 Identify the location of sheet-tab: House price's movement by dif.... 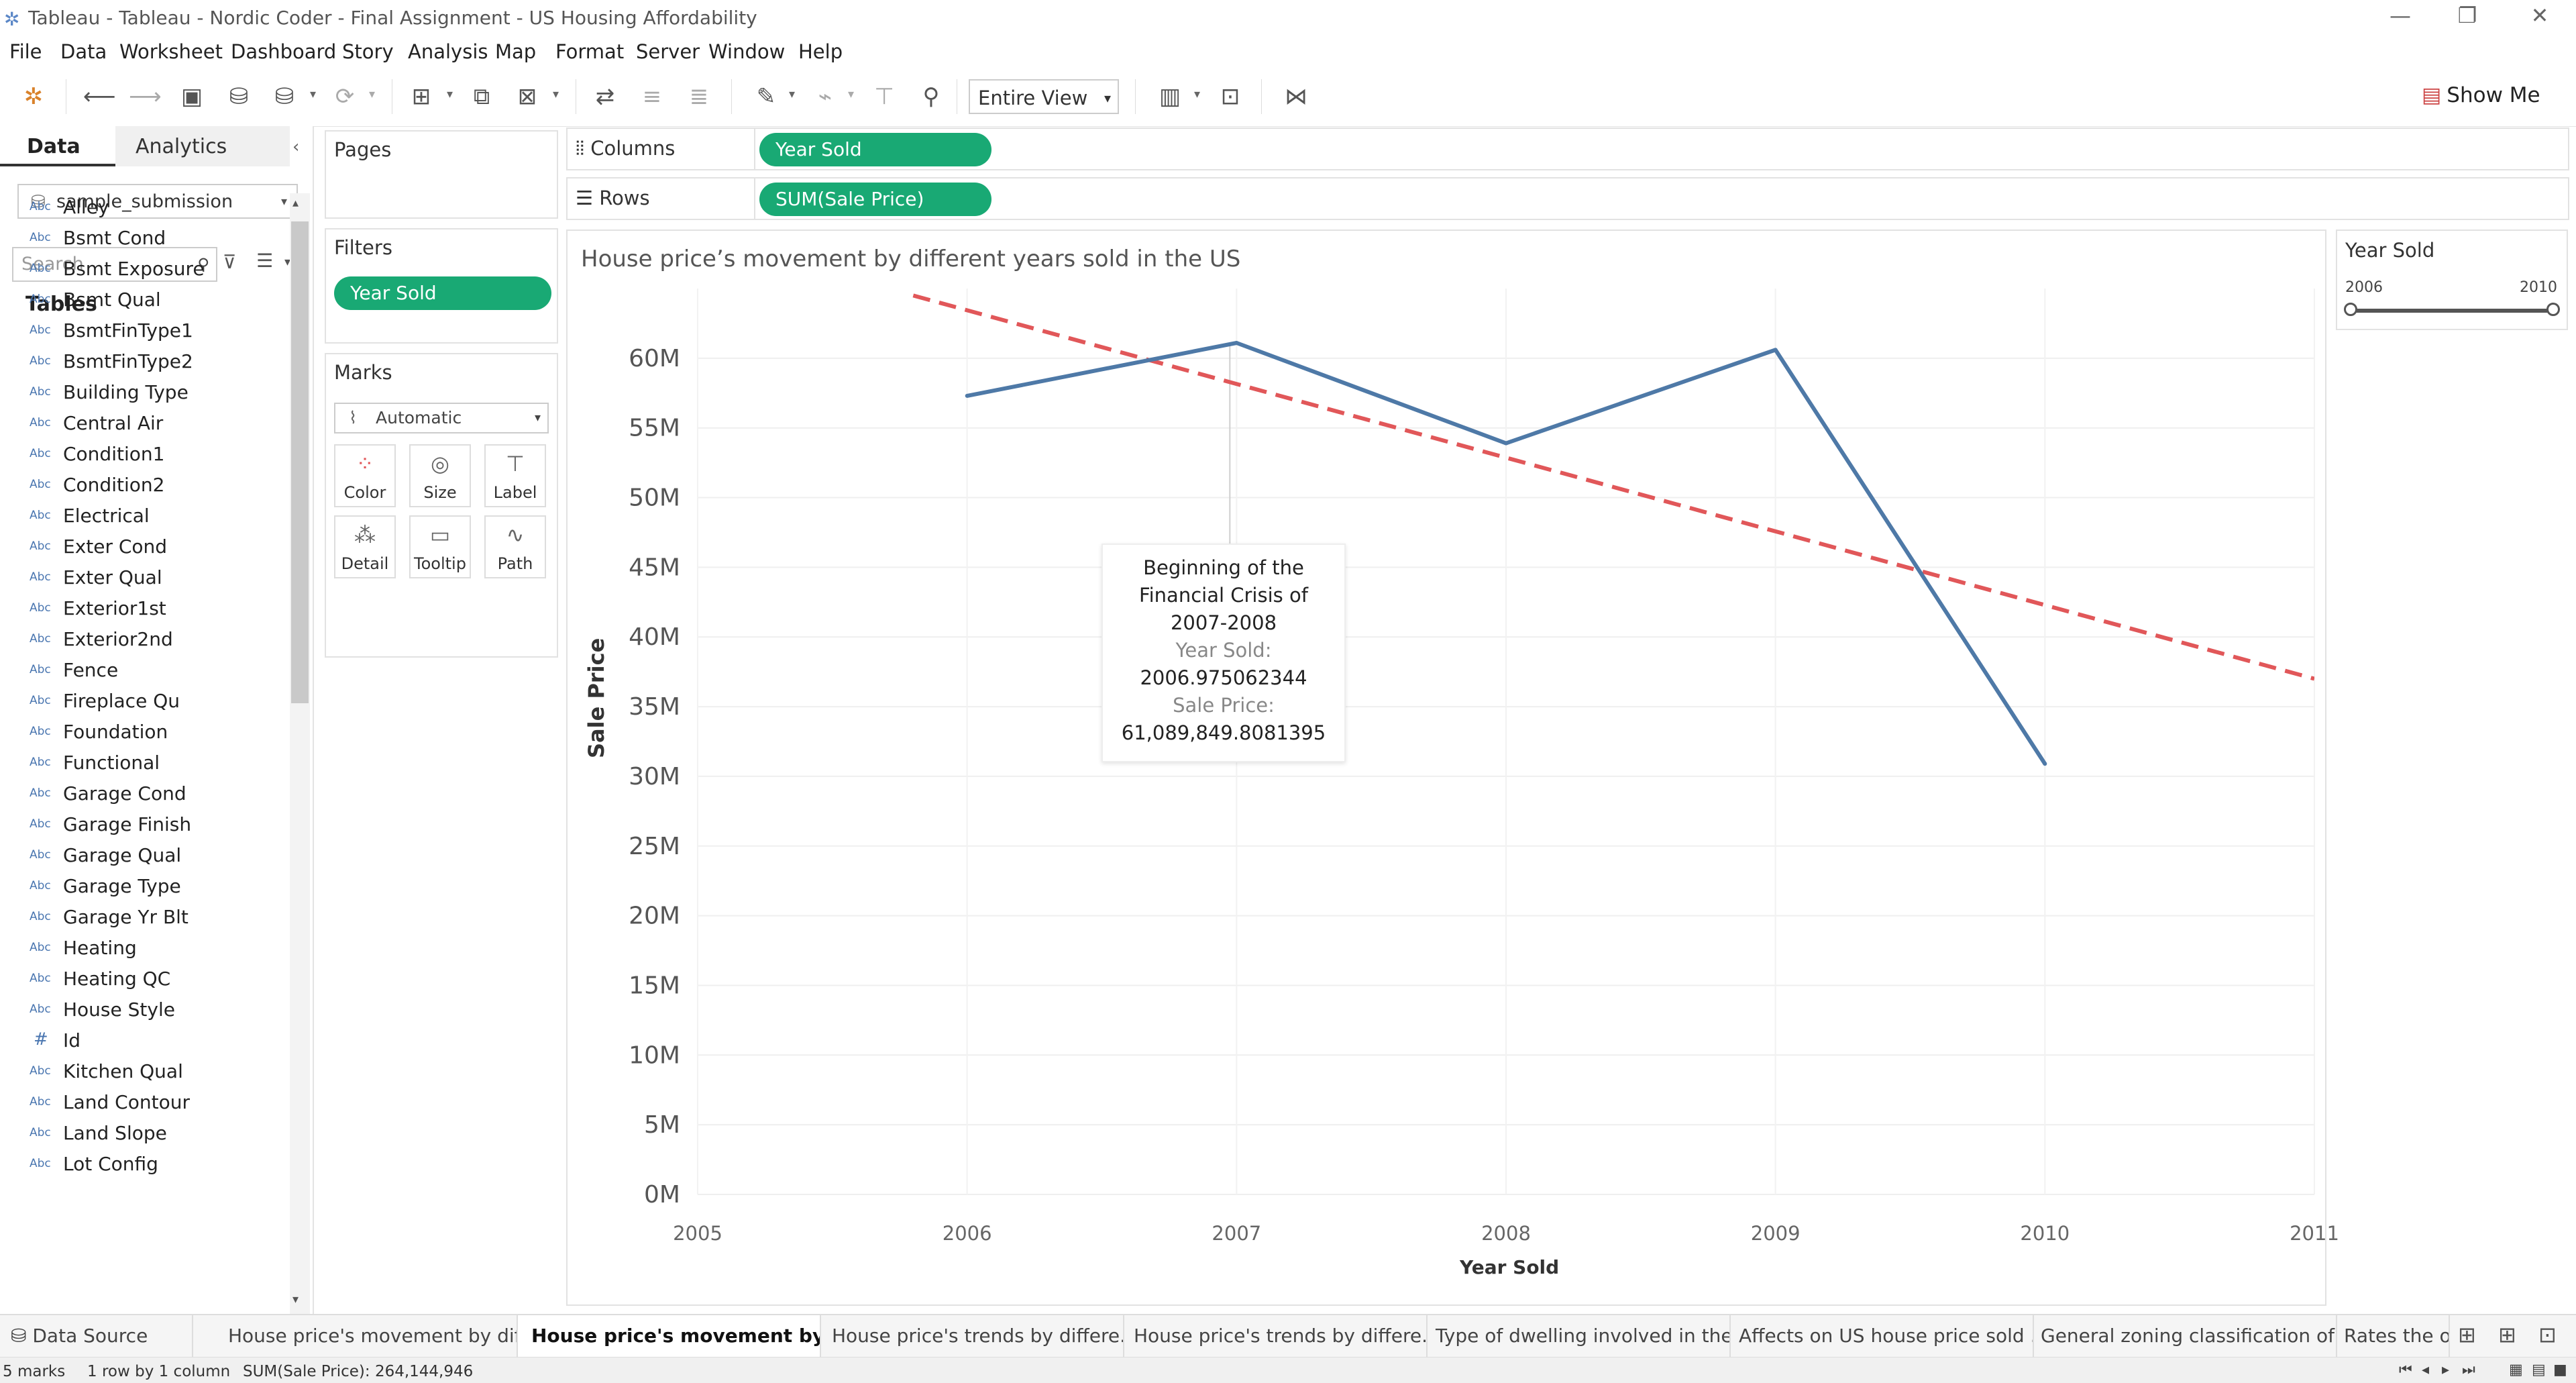
(355, 1336).